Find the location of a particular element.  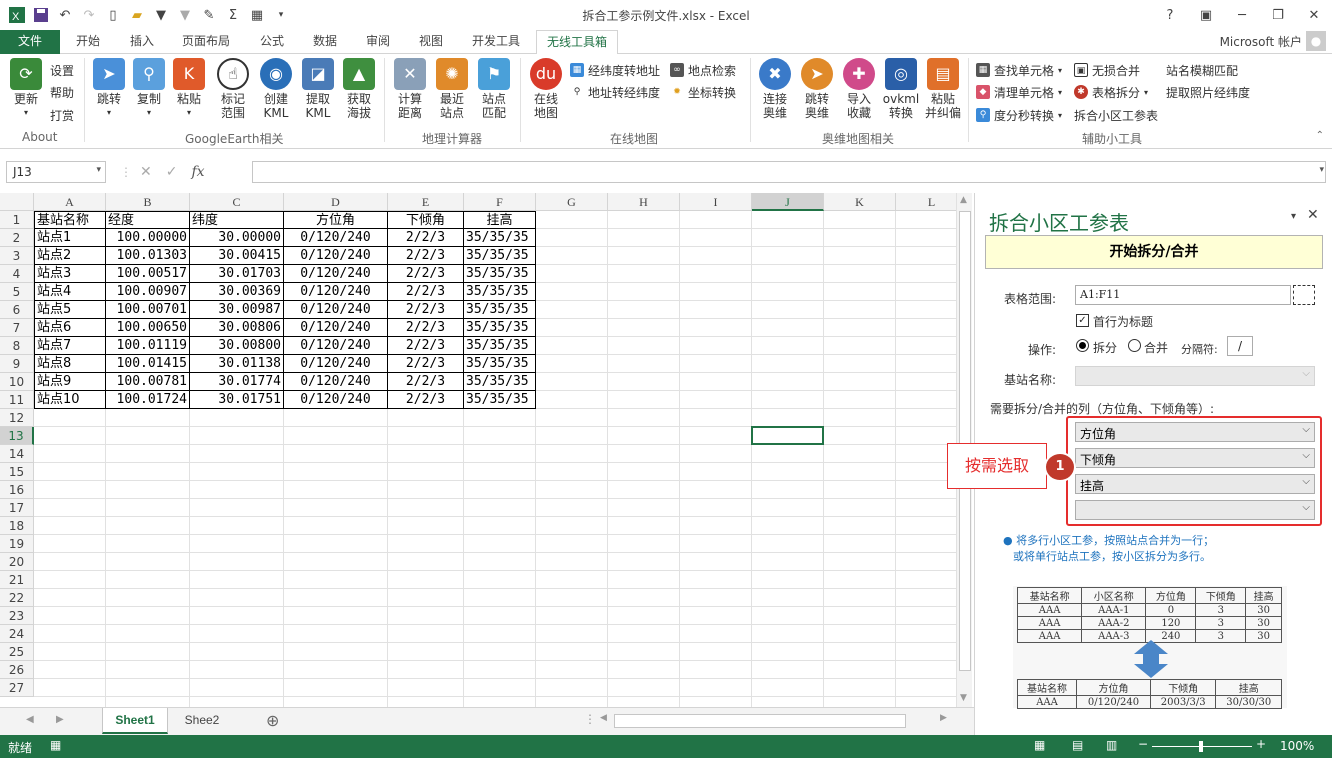

column-header-g: G is located at coordinates (572, 202).